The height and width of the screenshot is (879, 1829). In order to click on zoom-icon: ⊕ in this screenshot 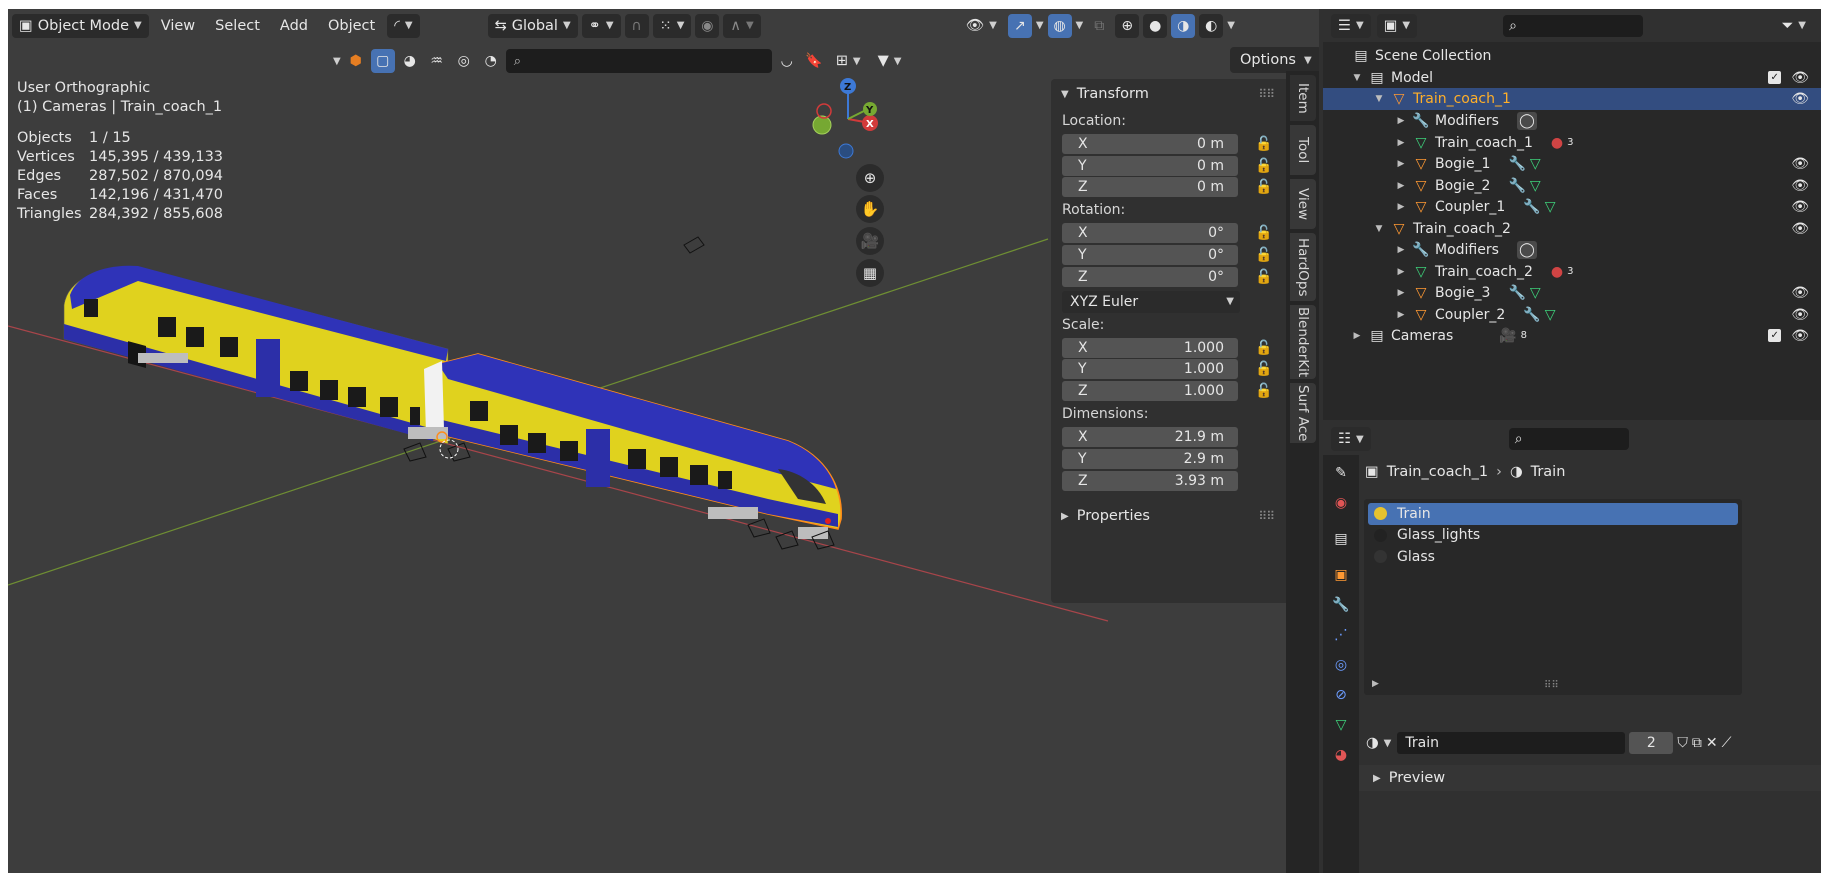, I will do `click(870, 178)`.